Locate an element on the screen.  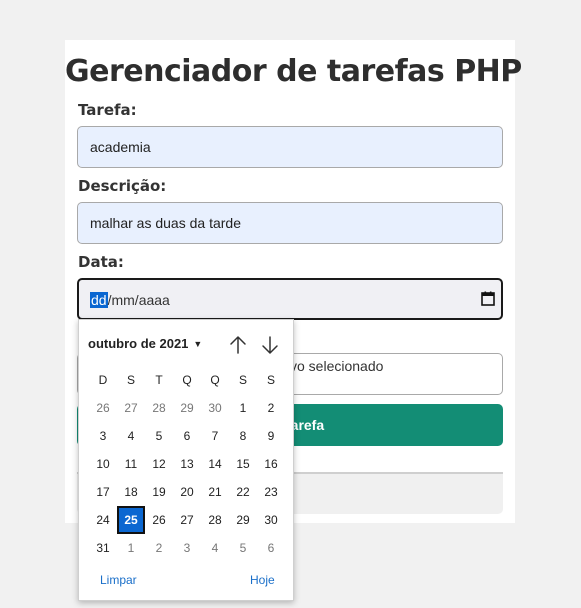
calendar-week-row: 31 1 2 3 4 5 6 is located at coordinates (187, 548).